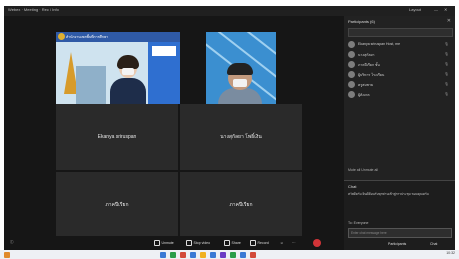 The width and height of the screenshot is (459, 259). I want to click on minimize-icon: —, so click(436, 9).